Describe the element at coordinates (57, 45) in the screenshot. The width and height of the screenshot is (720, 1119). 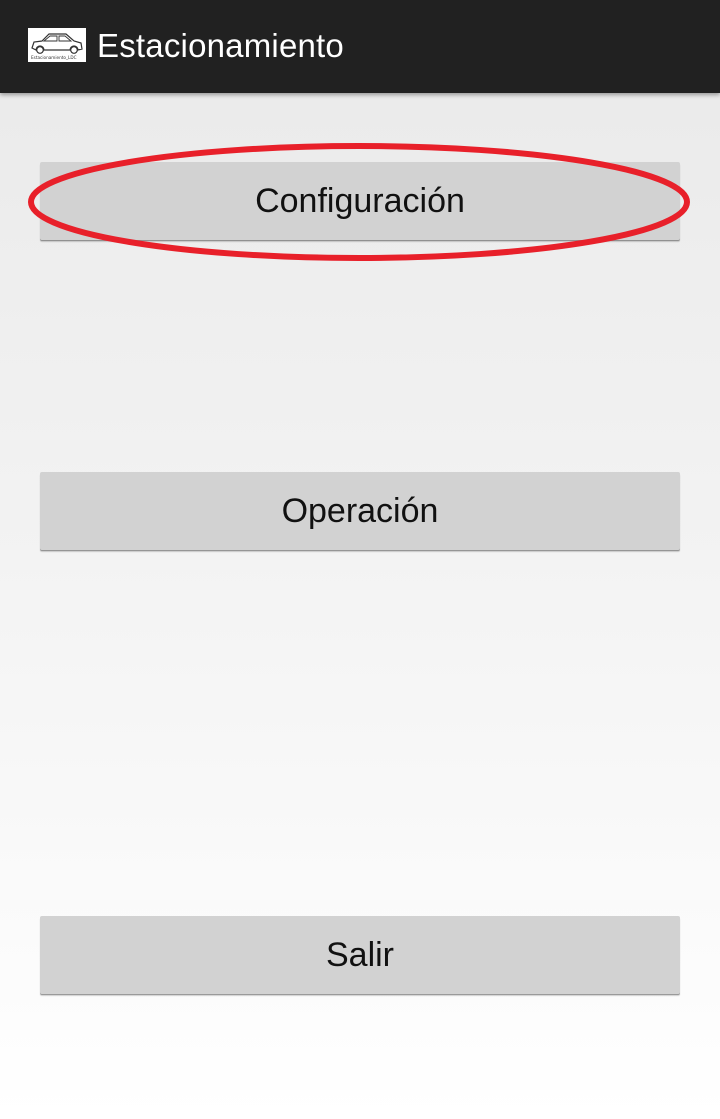
I see `car-icon: Estacionamiento_LDC` at that location.